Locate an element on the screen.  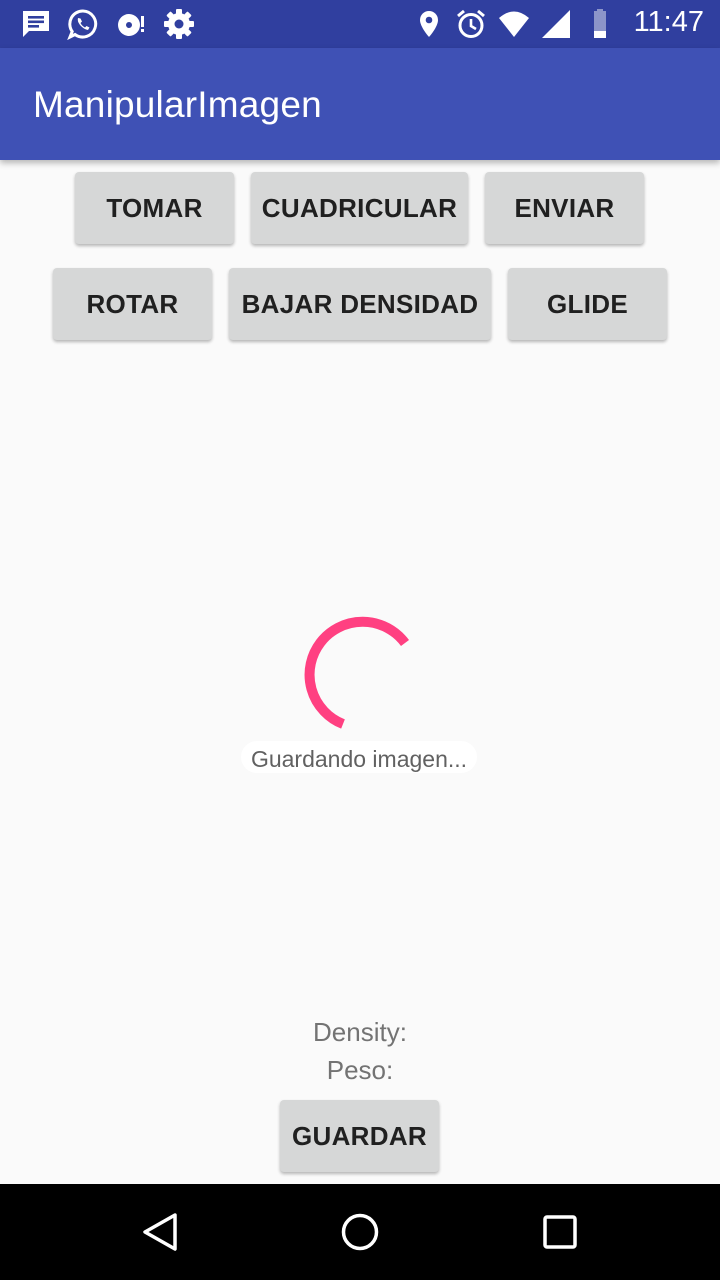
status-time: 11:47 is located at coordinates (668, 22).